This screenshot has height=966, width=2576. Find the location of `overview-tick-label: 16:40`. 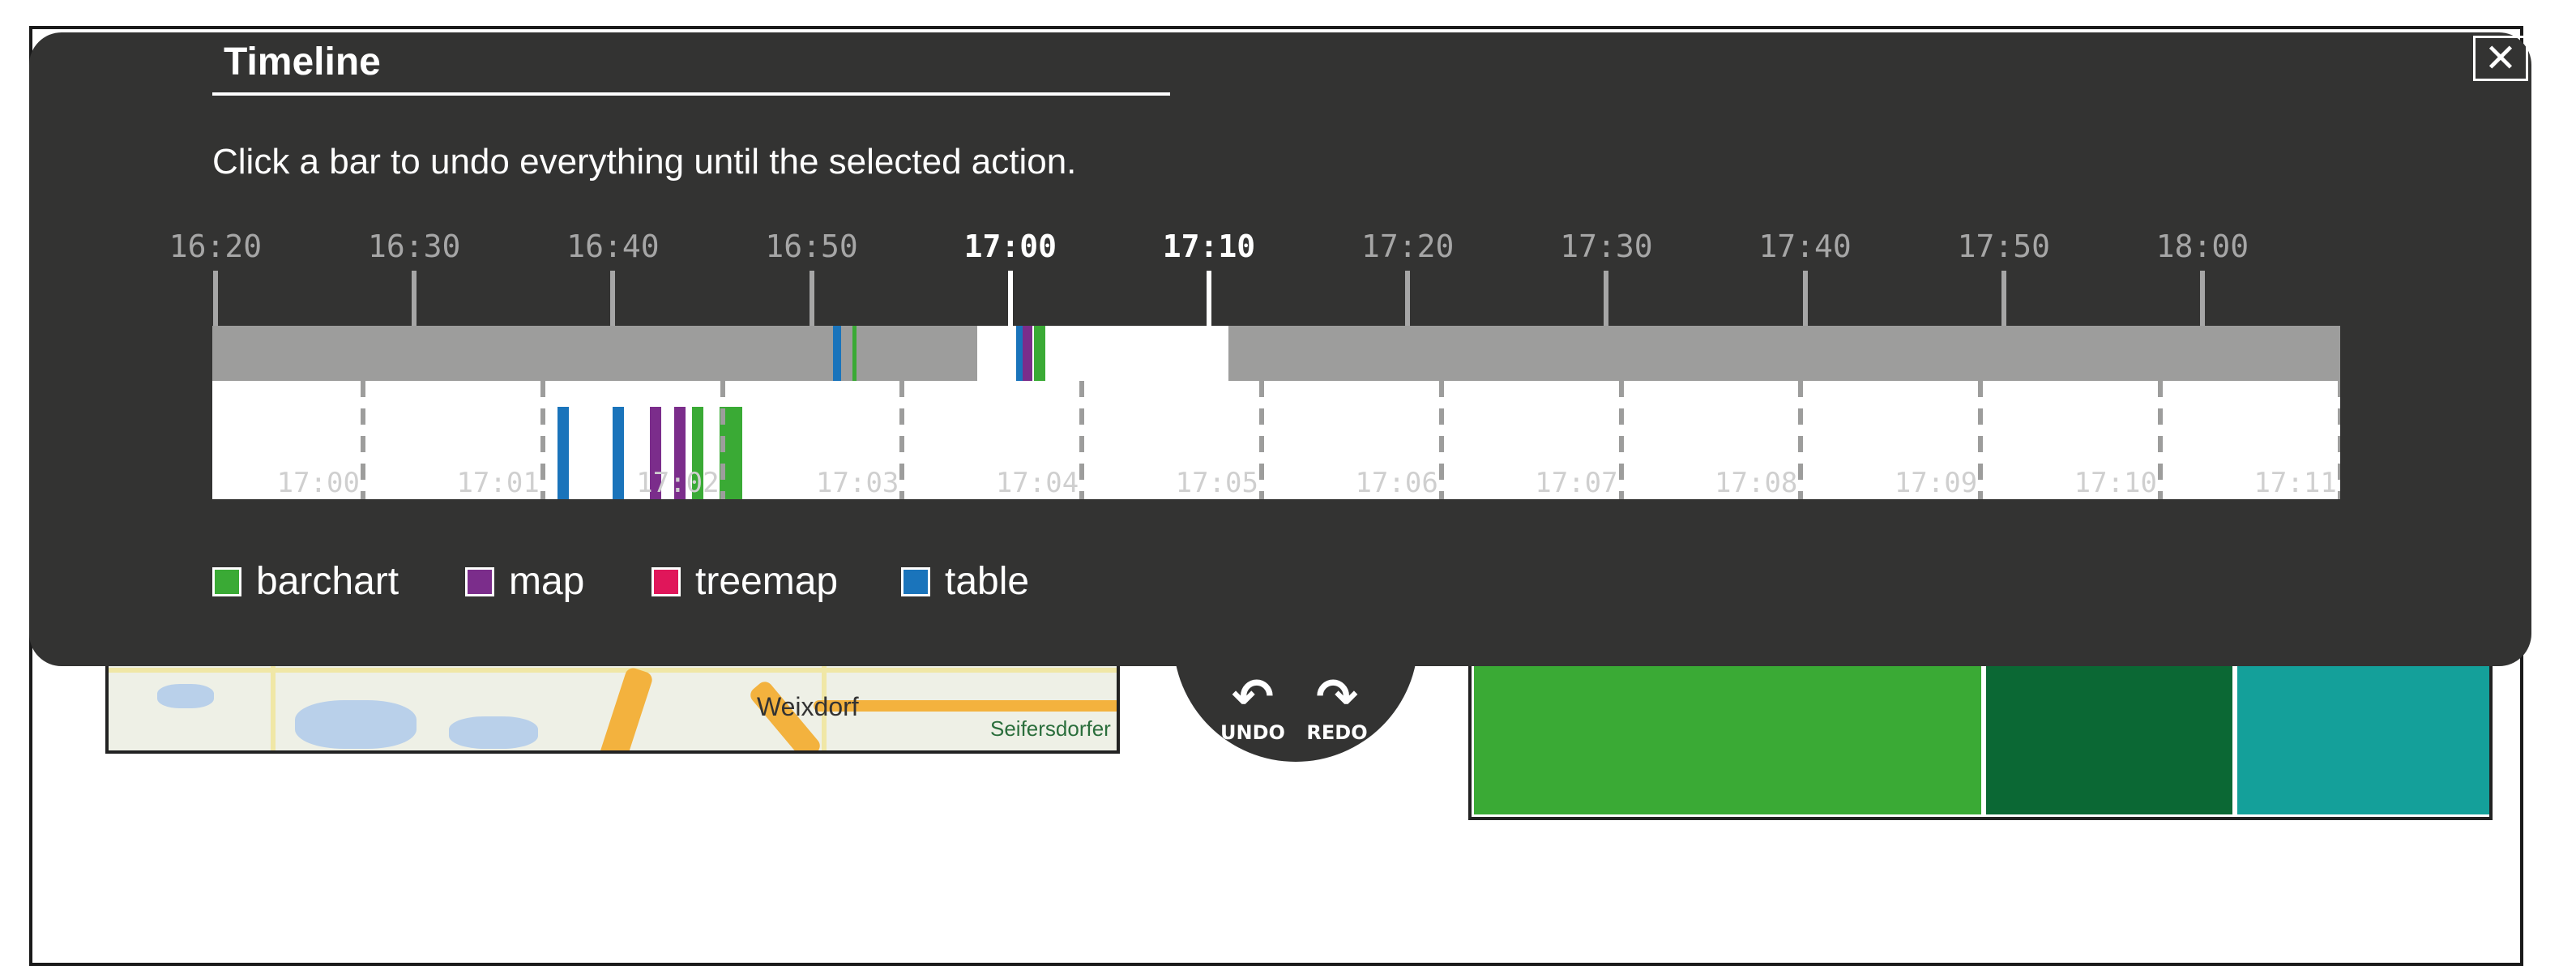

overview-tick-label: 16:40 is located at coordinates (613, 246).